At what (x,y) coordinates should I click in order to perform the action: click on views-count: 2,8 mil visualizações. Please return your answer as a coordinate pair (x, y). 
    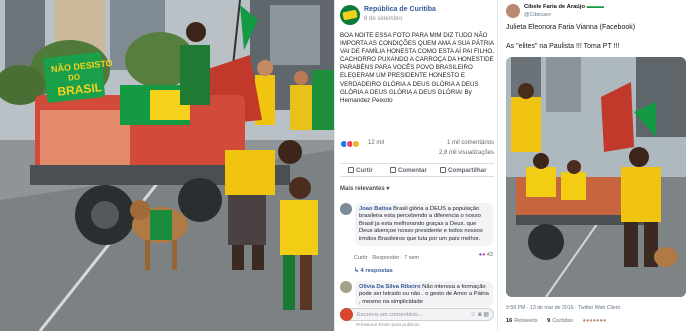
    Looking at the image, I should click on (466, 153).